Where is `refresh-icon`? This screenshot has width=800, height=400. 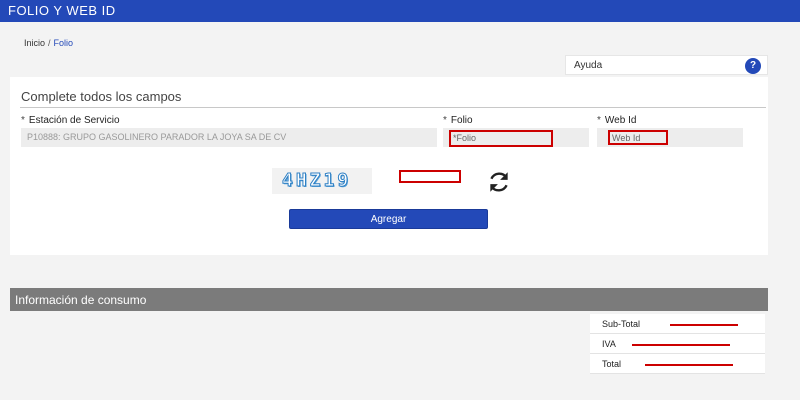
refresh-icon is located at coordinates (499, 182).